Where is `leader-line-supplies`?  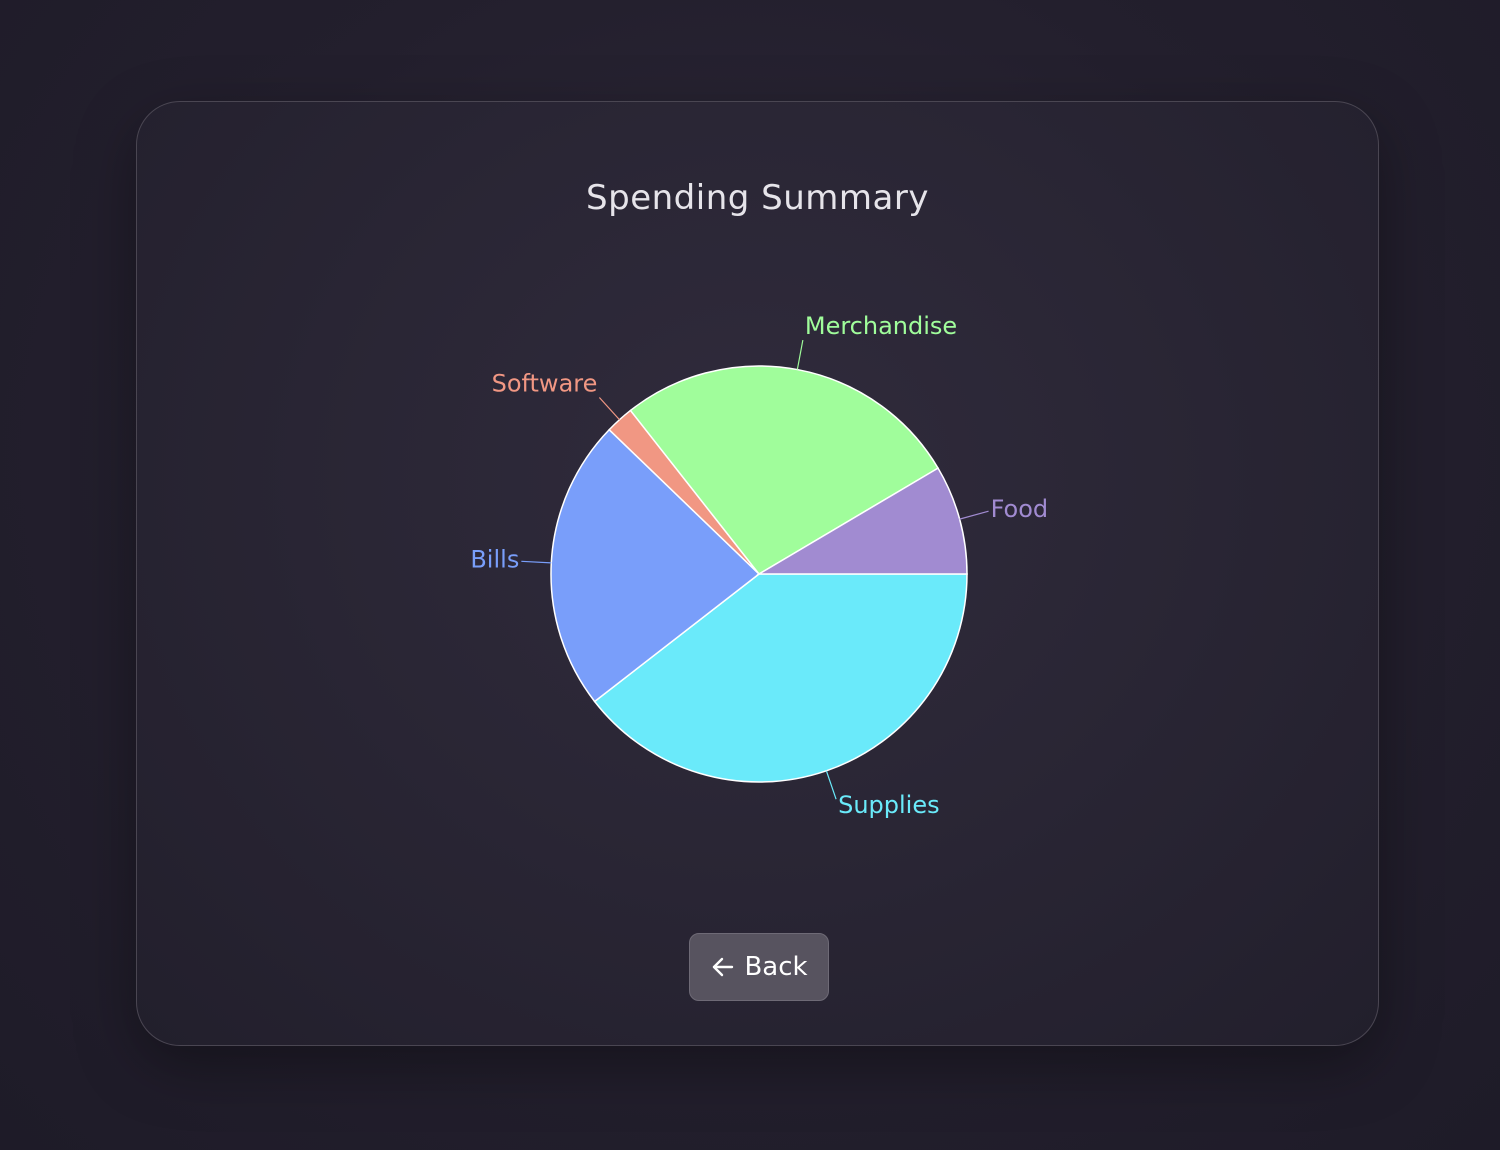 leader-line-supplies is located at coordinates (831, 785).